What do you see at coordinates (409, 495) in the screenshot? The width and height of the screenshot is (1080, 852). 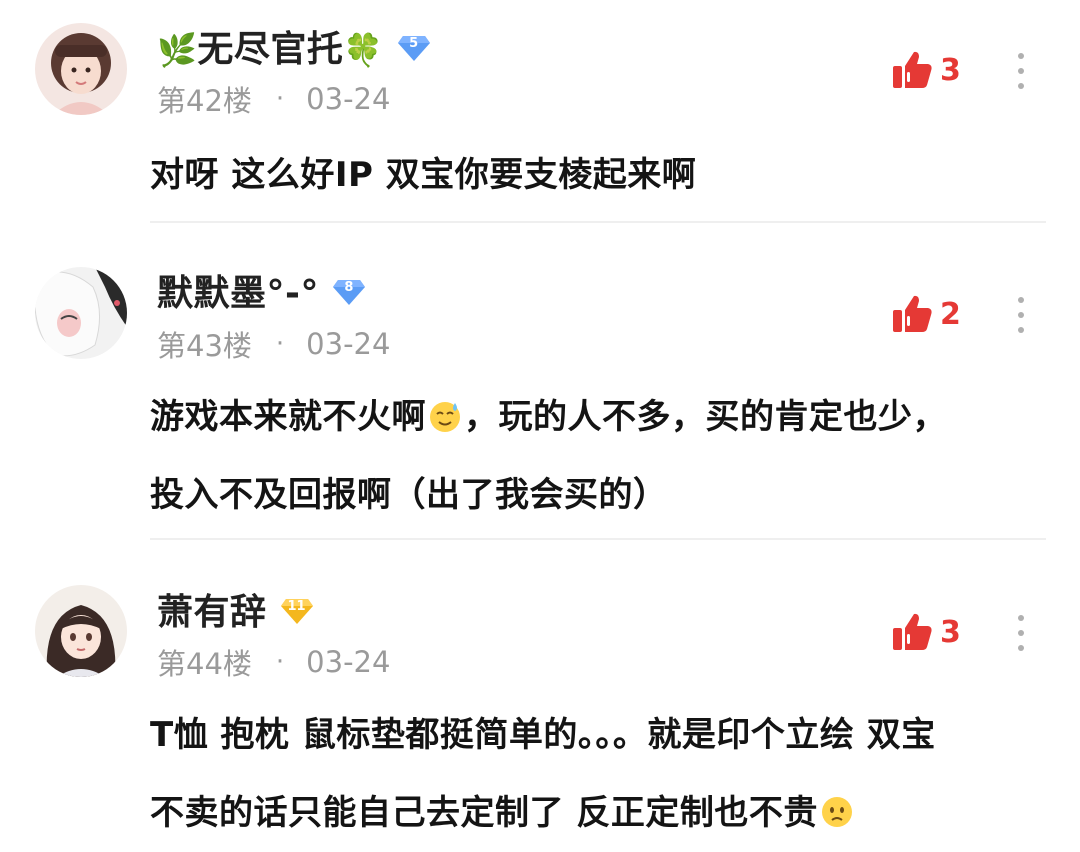 I see `comment-text-line: 投入不及回报啊（出了我会买的）` at bounding box center [409, 495].